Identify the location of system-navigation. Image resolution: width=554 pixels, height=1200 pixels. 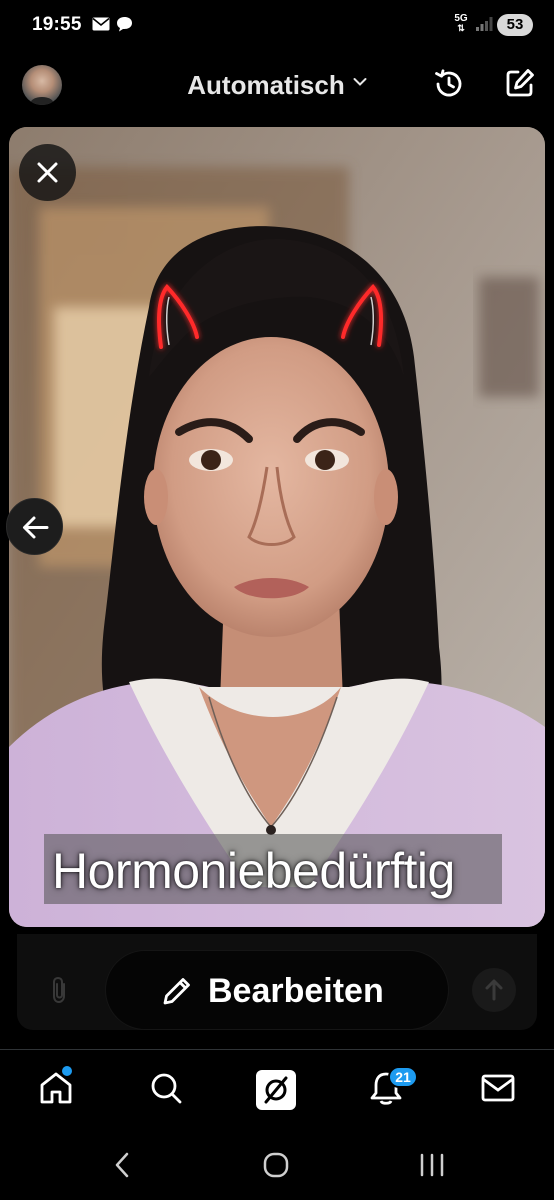
(277, 1166).